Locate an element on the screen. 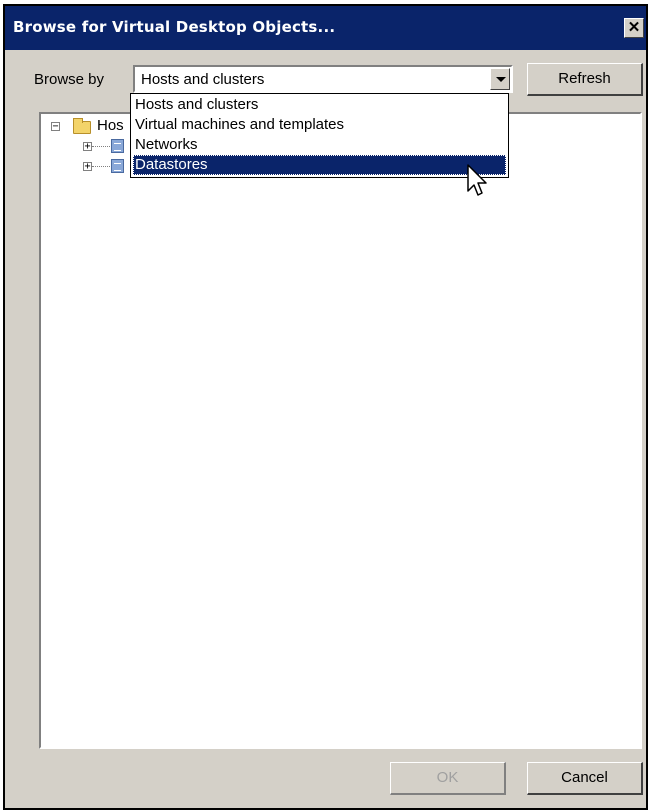  folder-icon is located at coordinates (82, 126).